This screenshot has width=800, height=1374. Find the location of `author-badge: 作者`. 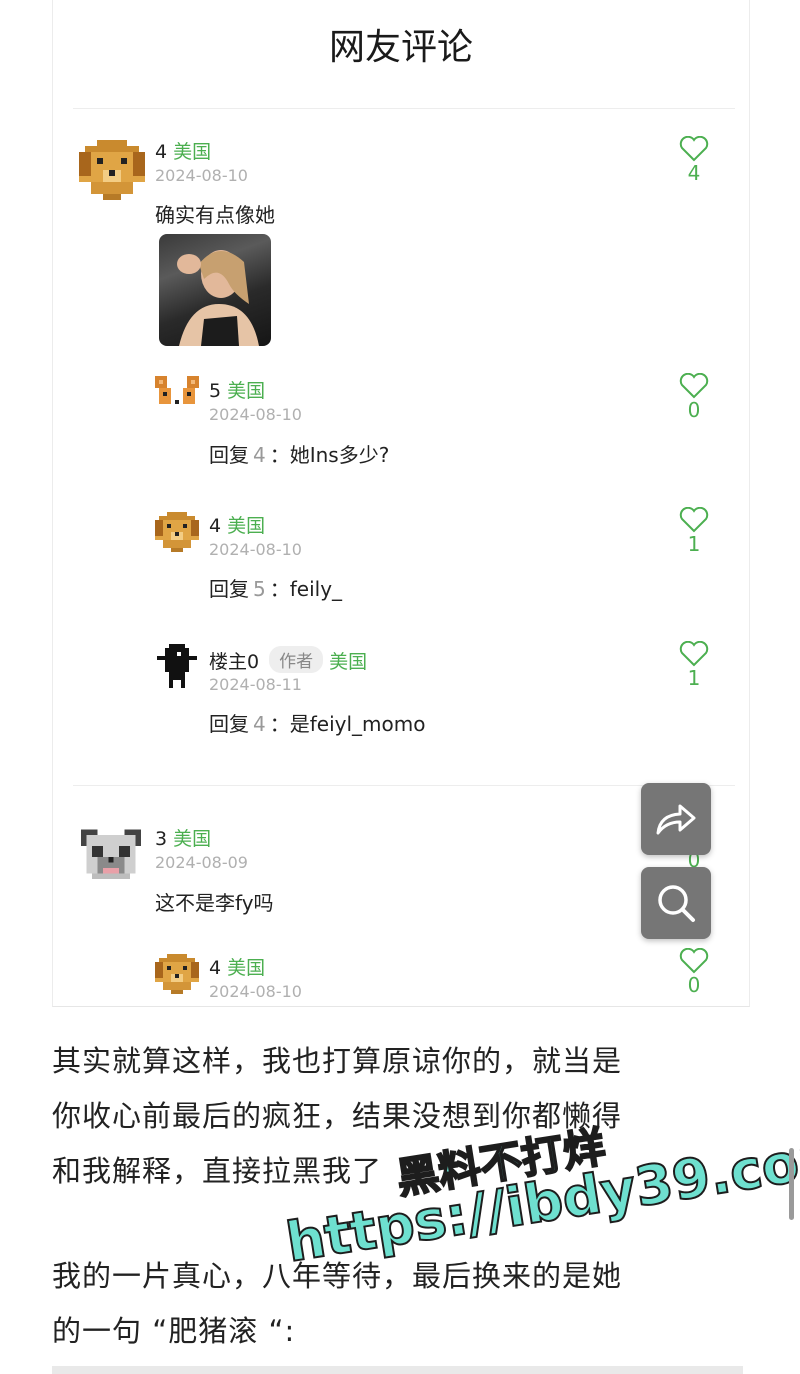

author-badge: 作者 is located at coordinates (296, 659).